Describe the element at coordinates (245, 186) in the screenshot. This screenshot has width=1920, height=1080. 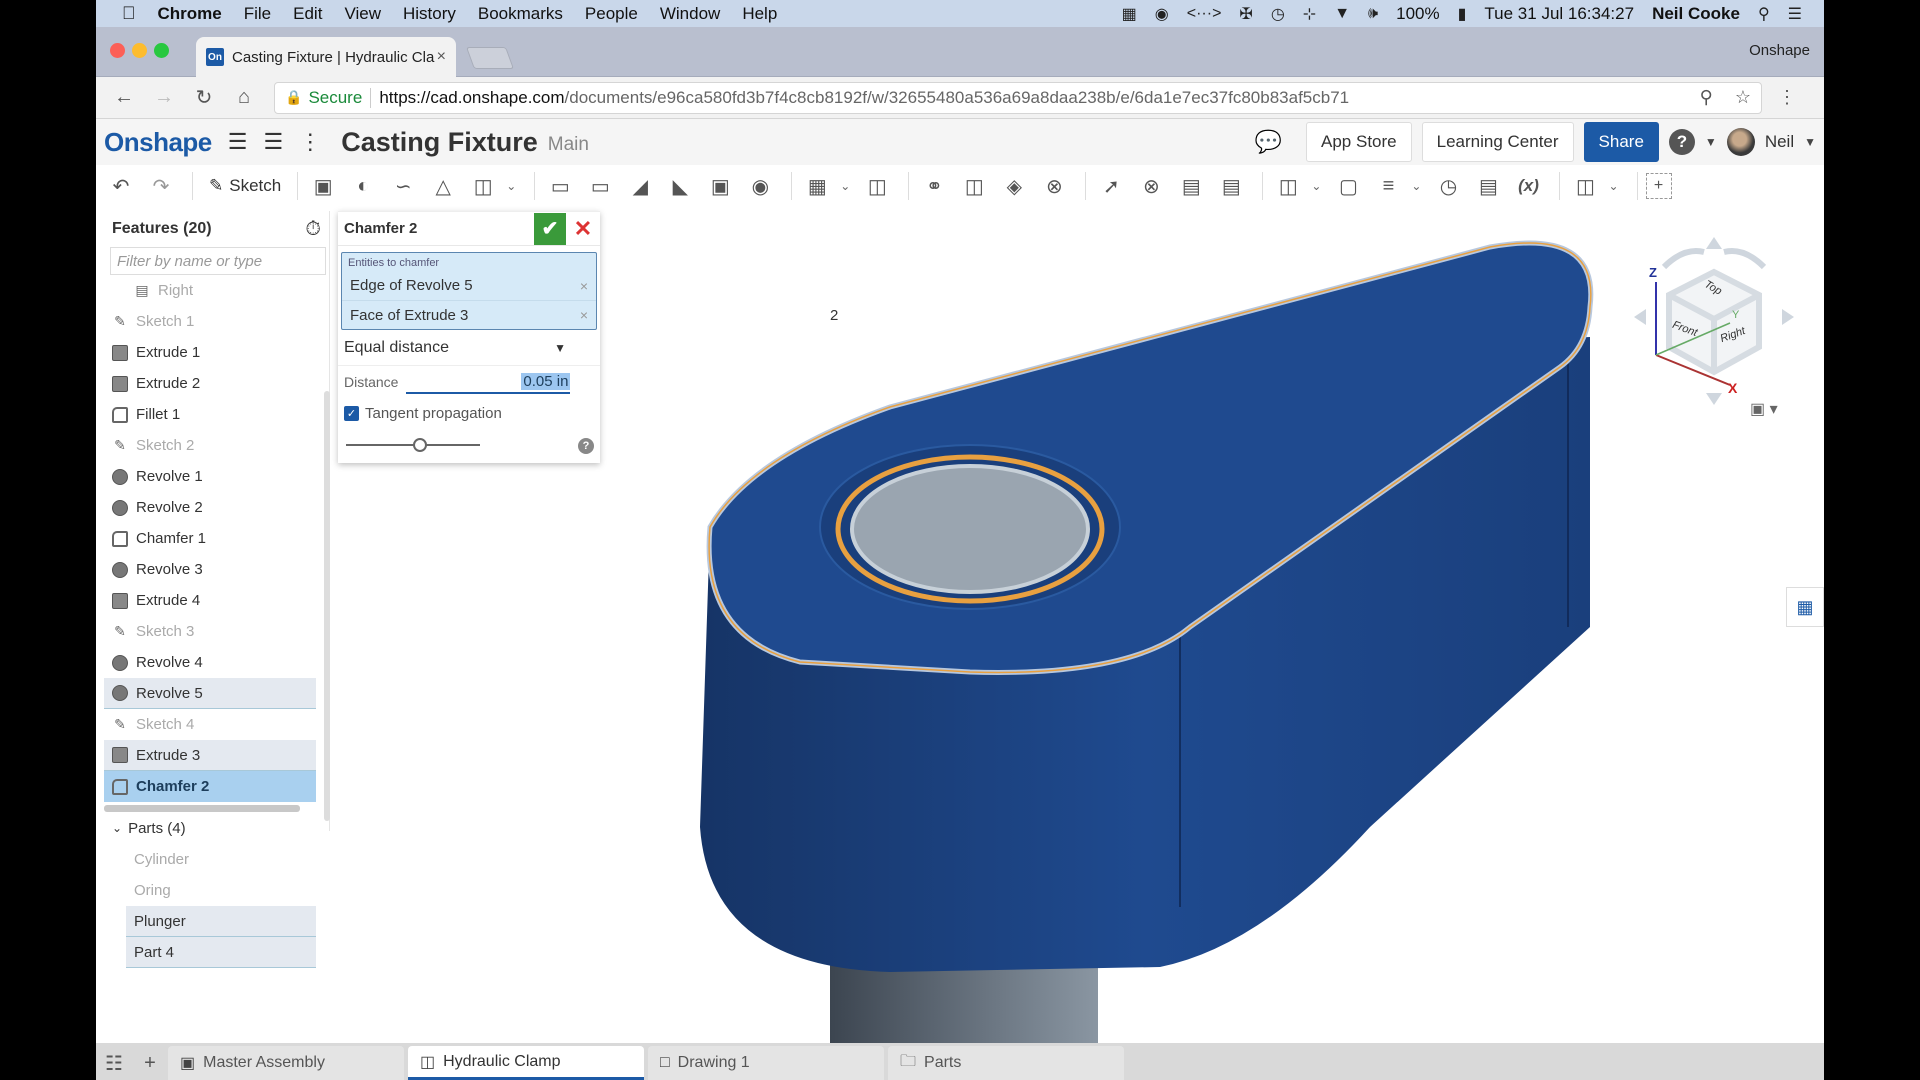
I see `sketch-button: ✎ Sketch` at that location.